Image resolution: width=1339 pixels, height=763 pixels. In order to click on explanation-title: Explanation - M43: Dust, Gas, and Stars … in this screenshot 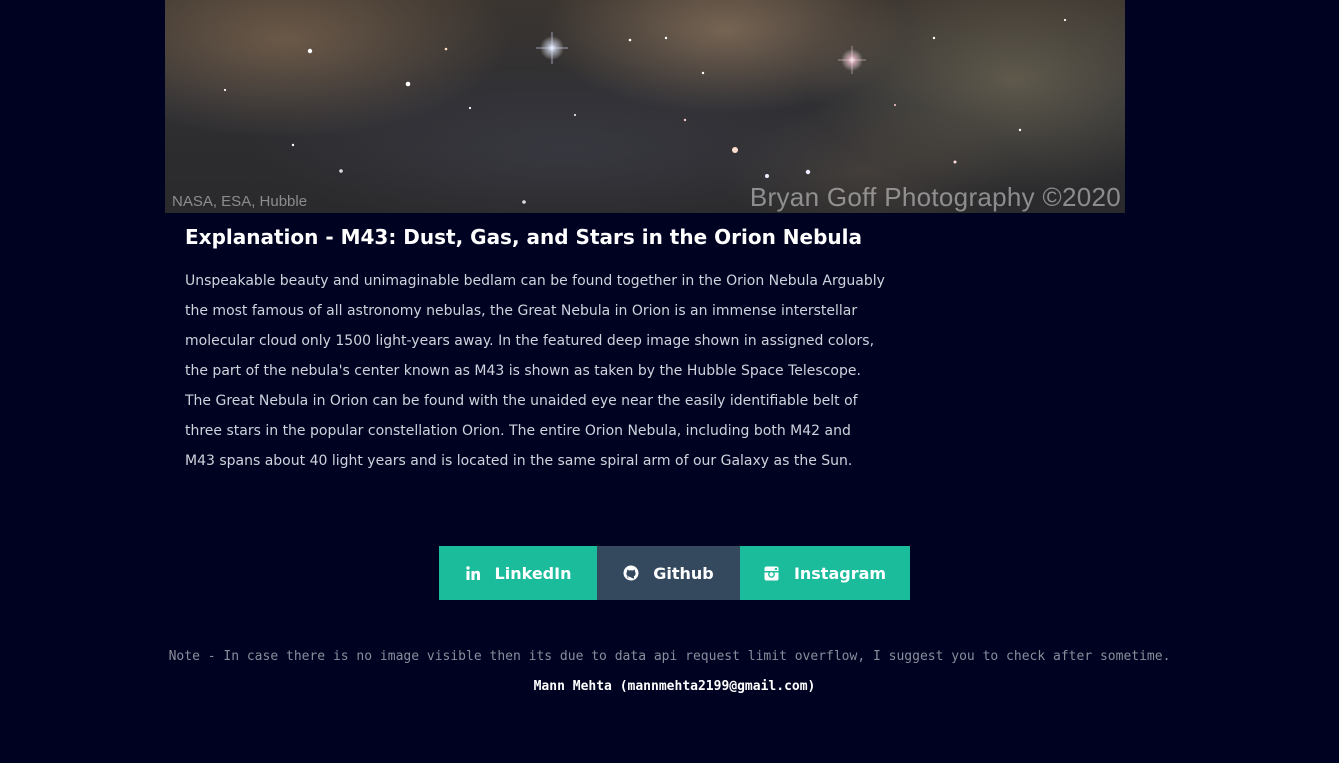, I will do `click(523, 237)`.